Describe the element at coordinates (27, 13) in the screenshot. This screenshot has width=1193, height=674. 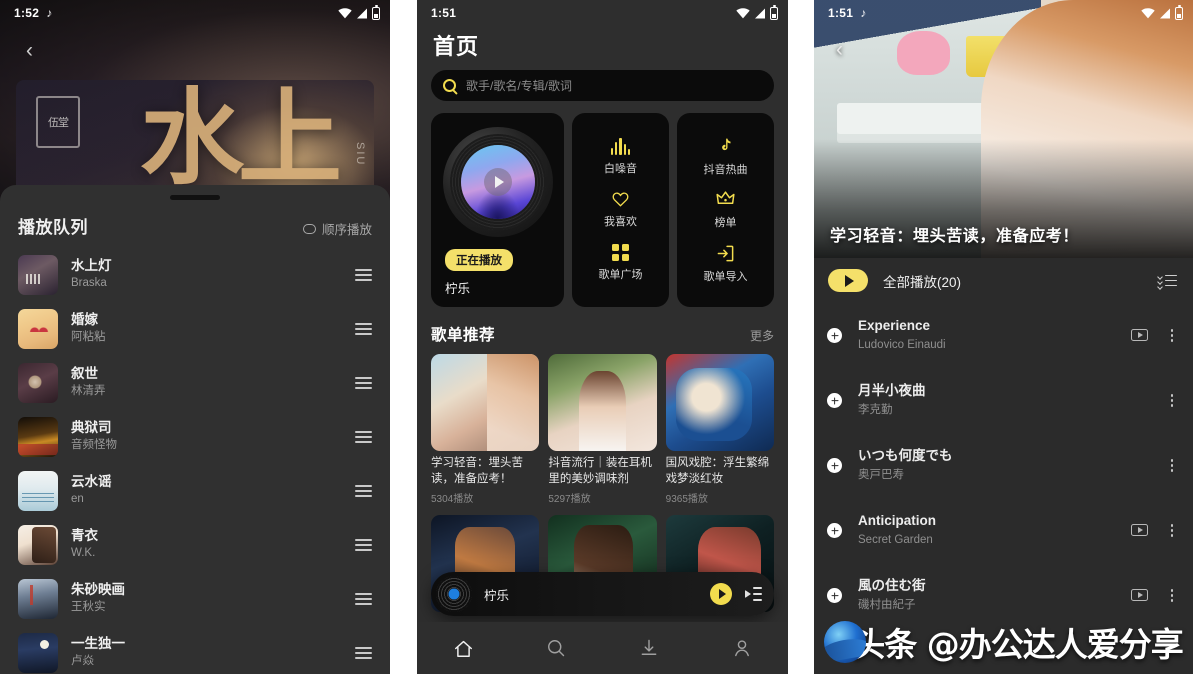
I see `status-time: 1:52` at that location.